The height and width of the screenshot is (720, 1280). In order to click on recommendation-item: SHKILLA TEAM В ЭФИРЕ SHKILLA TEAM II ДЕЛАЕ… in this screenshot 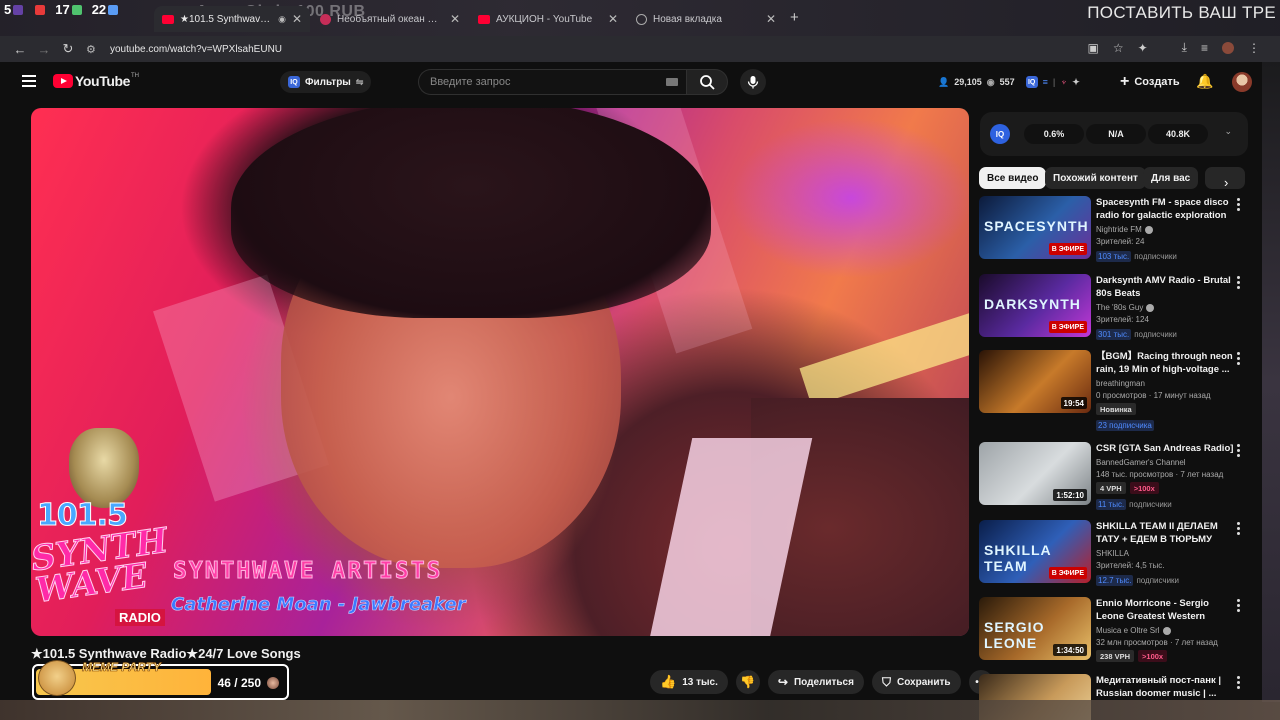, I will do `click(1114, 555)`.